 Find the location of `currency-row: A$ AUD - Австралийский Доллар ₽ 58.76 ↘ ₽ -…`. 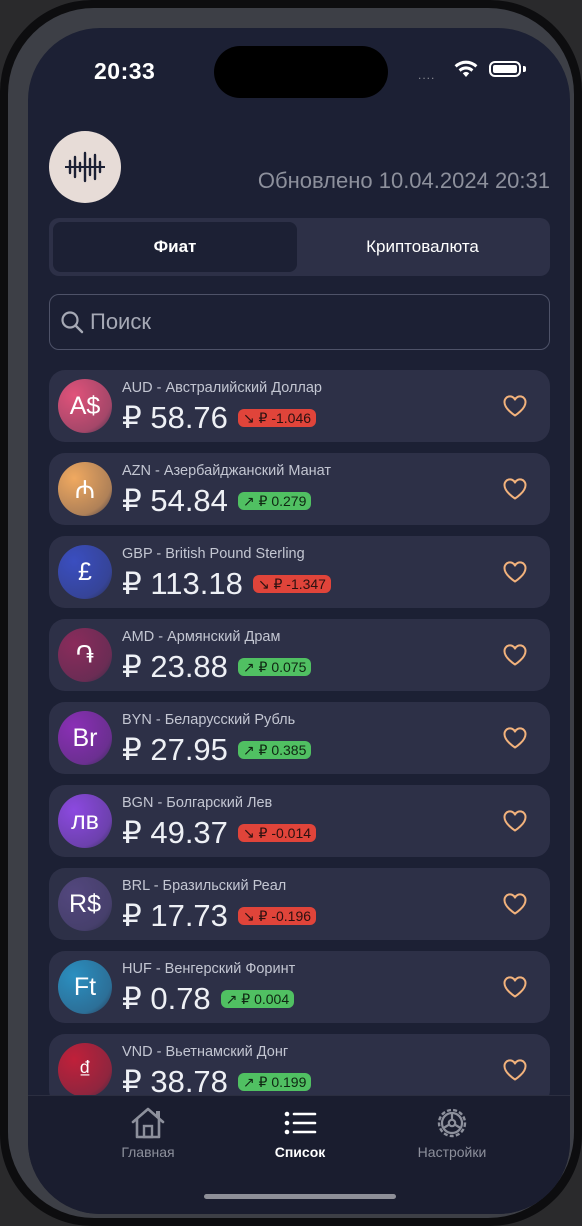

currency-row: A$ AUD - Австралийский Доллар ₽ 58.76 ↘ ₽ -… is located at coordinates (299, 406).